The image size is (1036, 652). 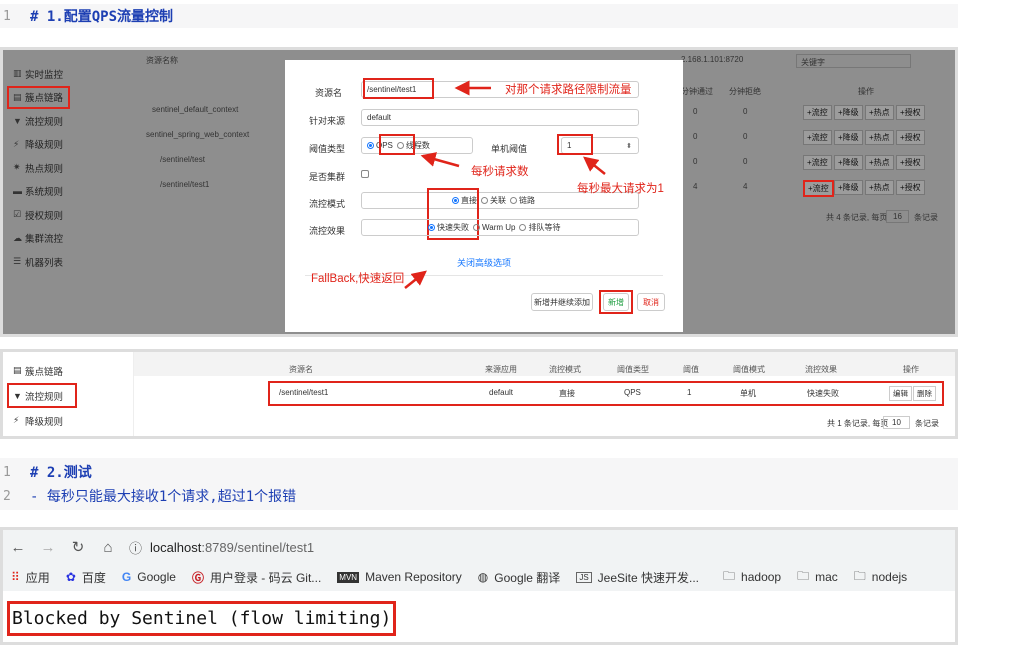 What do you see at coordinates (301, 369) in the screenshot?
I see `table-header: 资源名` at bounding box center [301, 369].